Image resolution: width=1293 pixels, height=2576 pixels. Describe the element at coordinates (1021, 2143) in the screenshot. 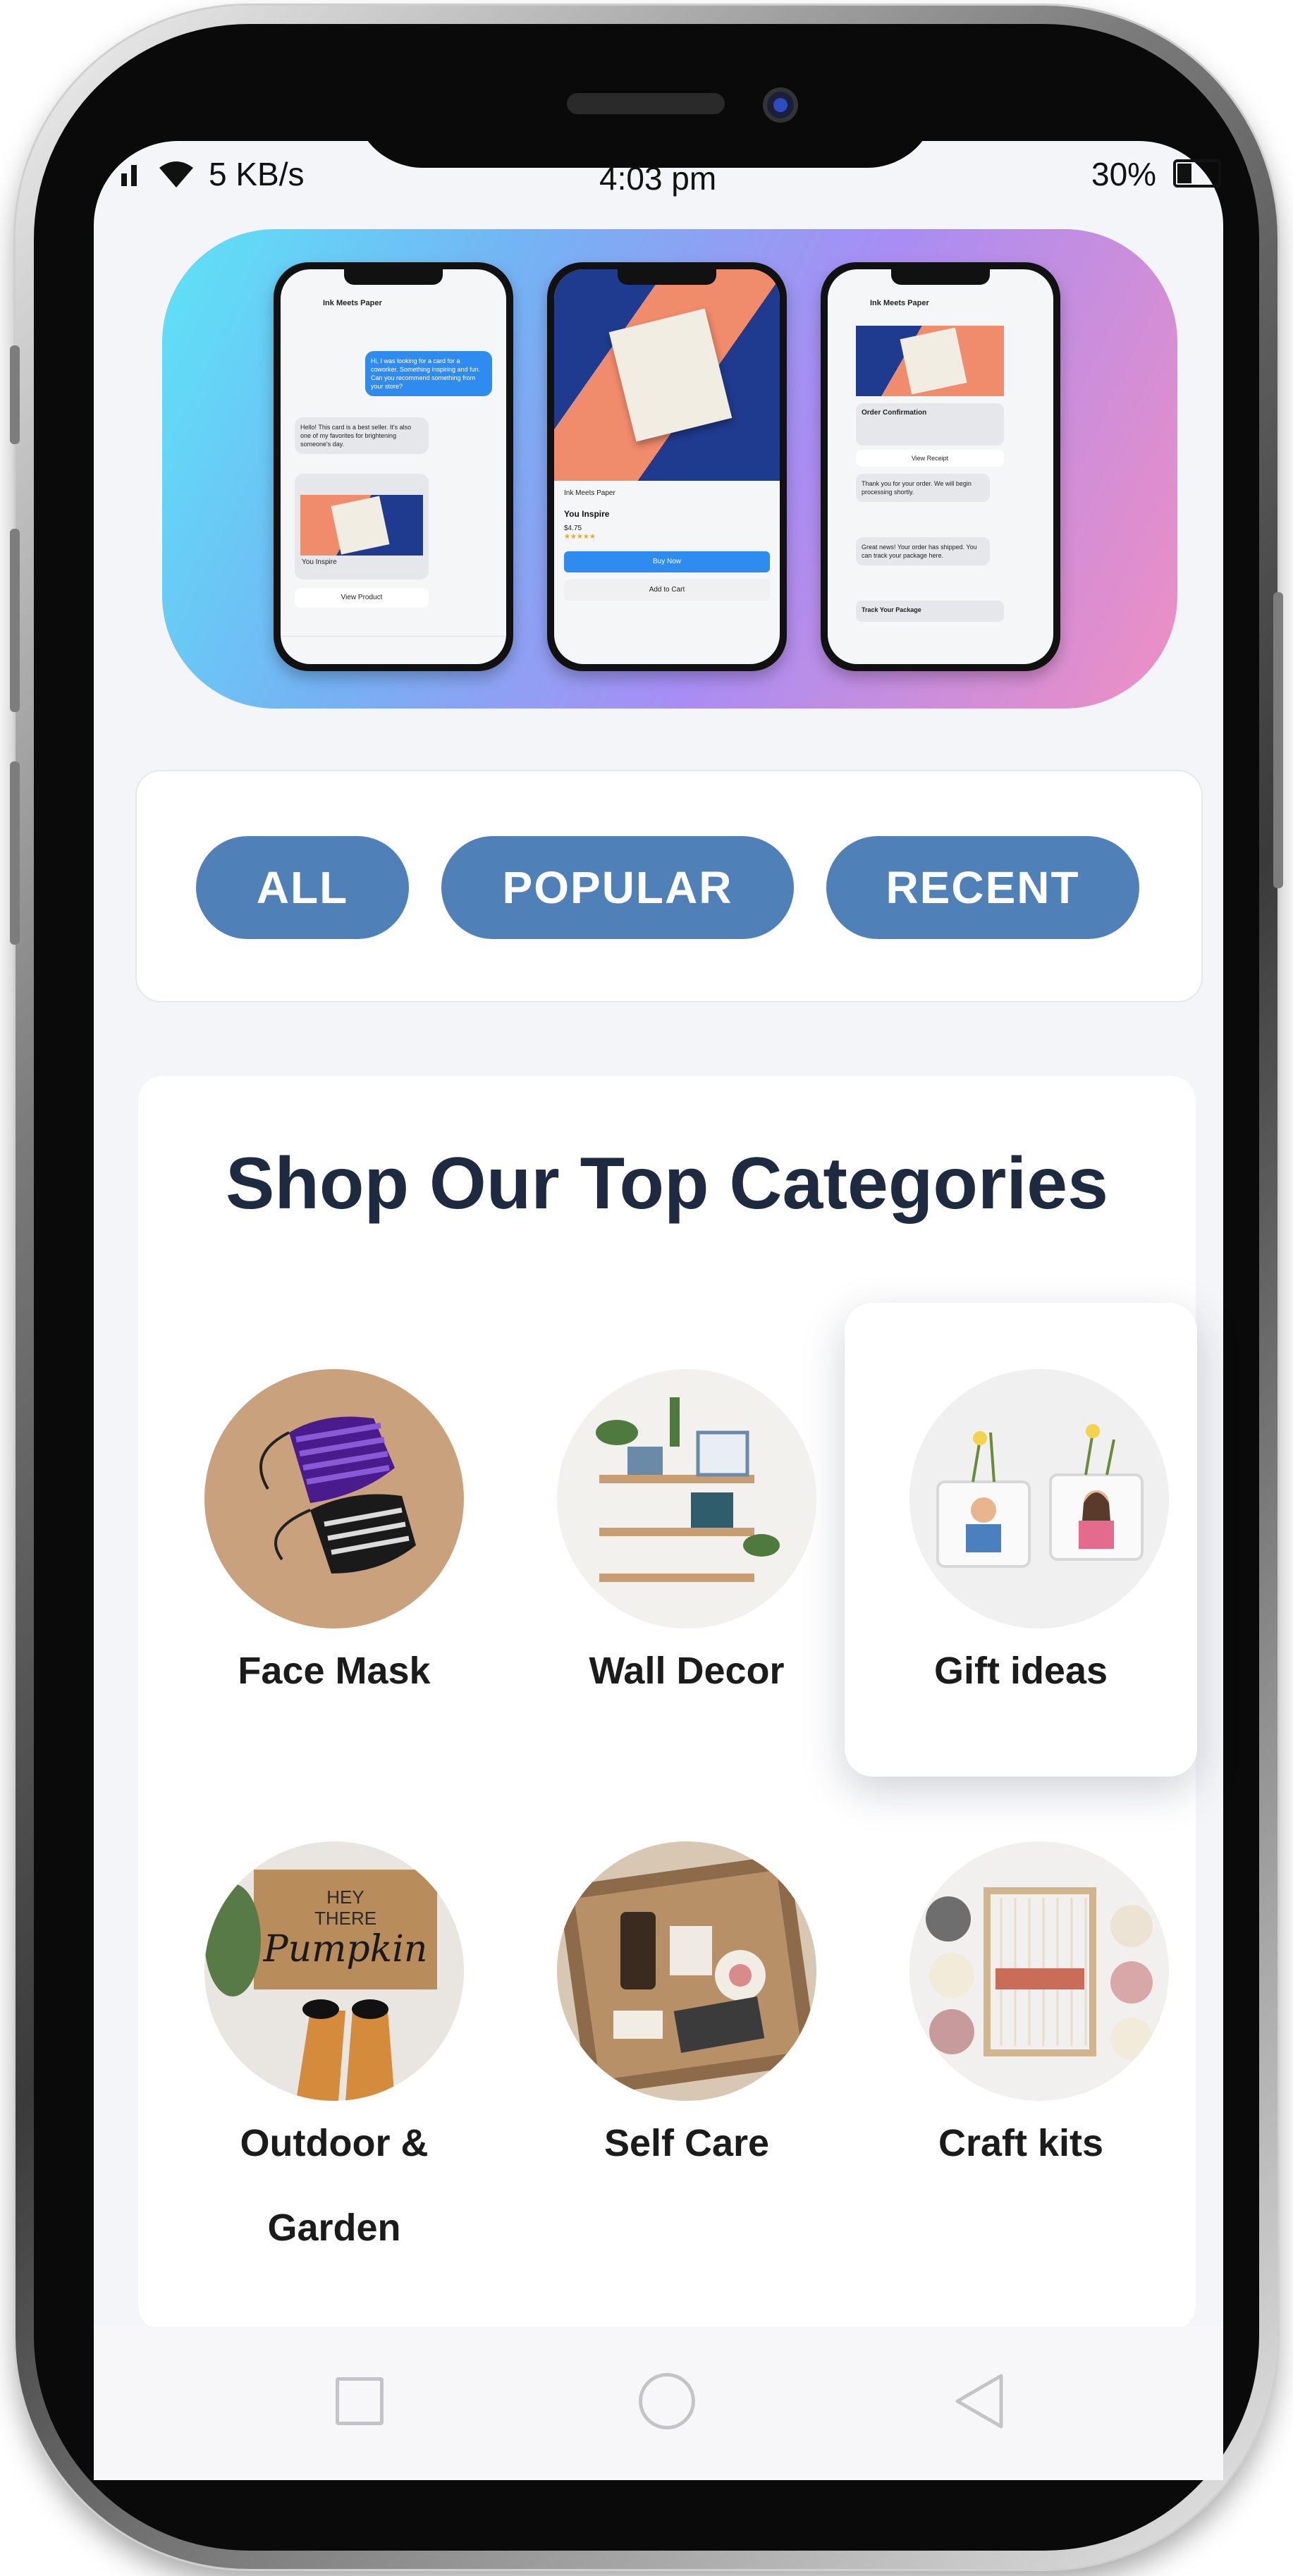

I see `category-label-craft-kits: Craft kits` at that location.